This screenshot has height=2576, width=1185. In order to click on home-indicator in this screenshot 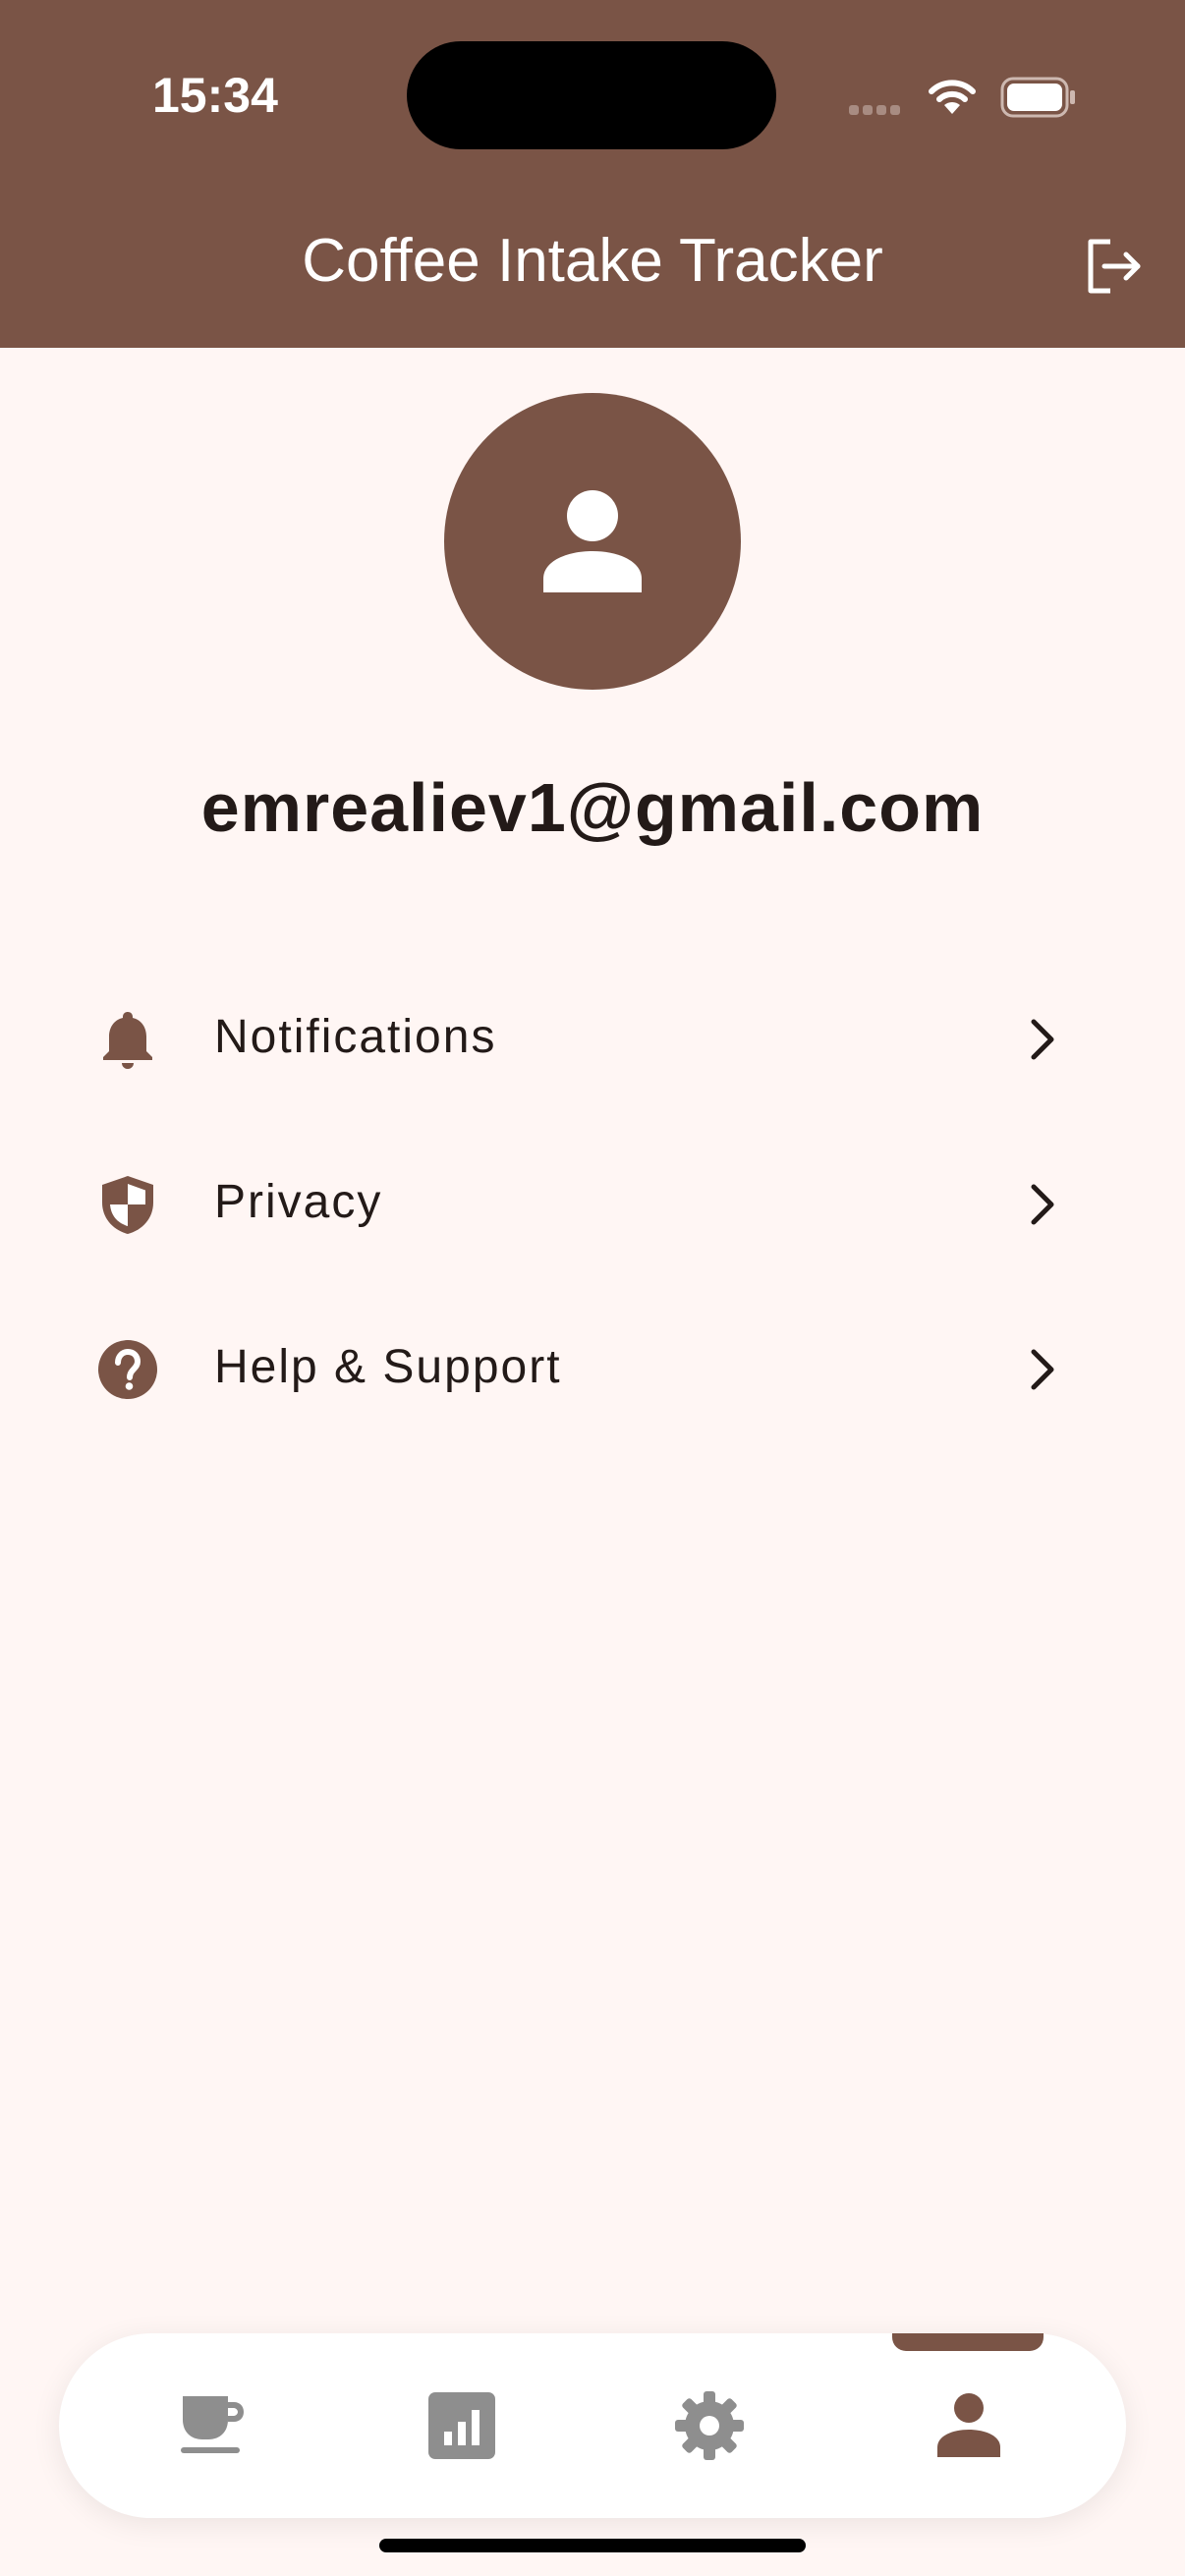, I will do `click(592, 2545)`.